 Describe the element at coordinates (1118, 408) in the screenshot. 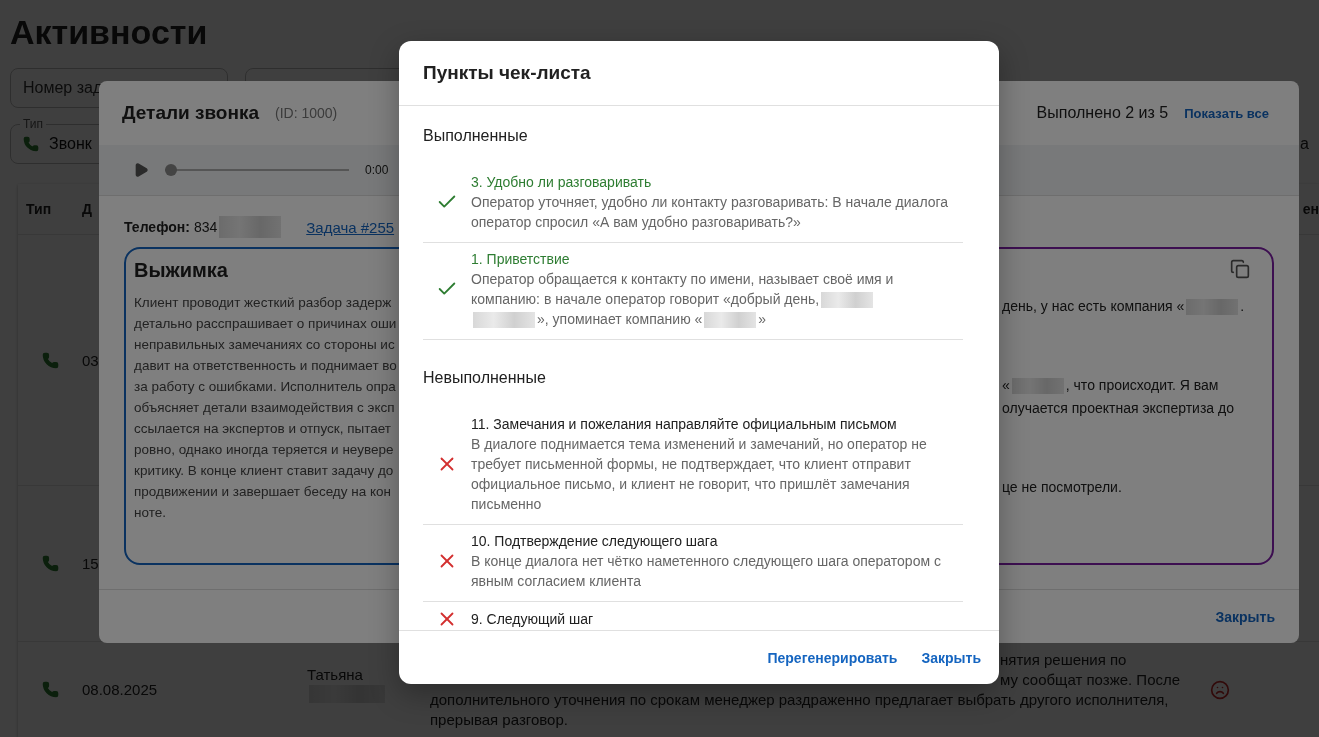

I see `transcript-text: олучается проектная экспертиза до` at that location.